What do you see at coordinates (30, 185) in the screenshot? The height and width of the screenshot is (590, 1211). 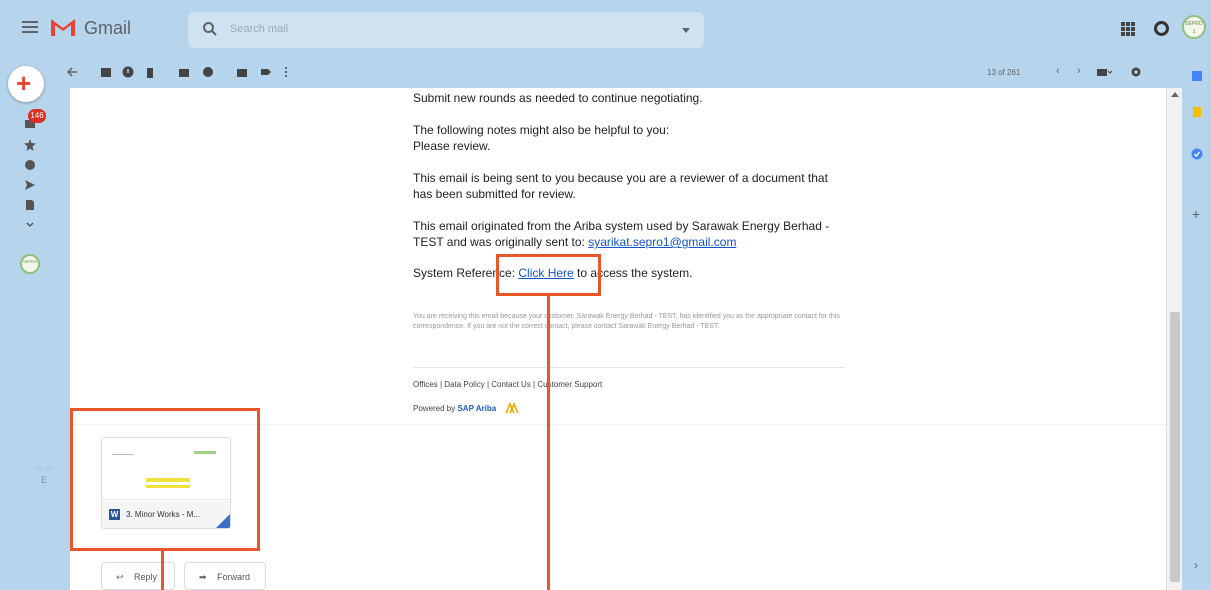 I see `sent-icon` at bounding box center [30, 185].